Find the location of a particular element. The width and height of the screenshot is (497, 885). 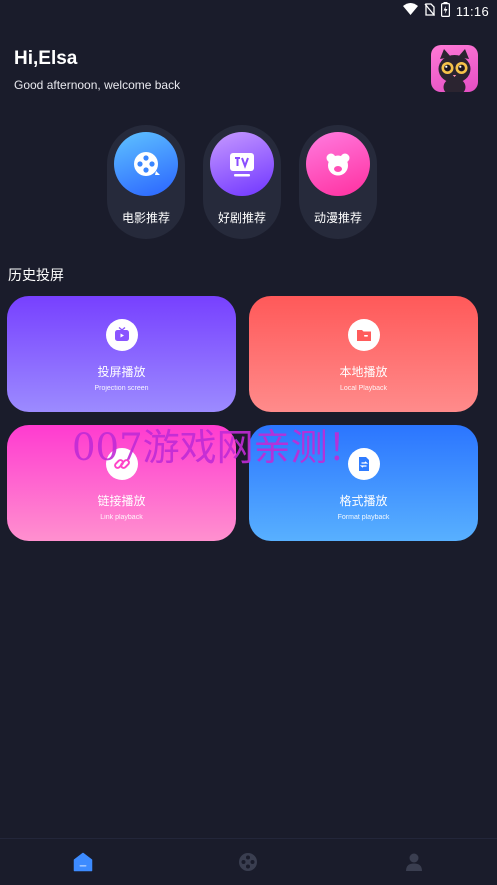

card-format-play: 格式播放 Format playback is located at coordinates (363, 483).